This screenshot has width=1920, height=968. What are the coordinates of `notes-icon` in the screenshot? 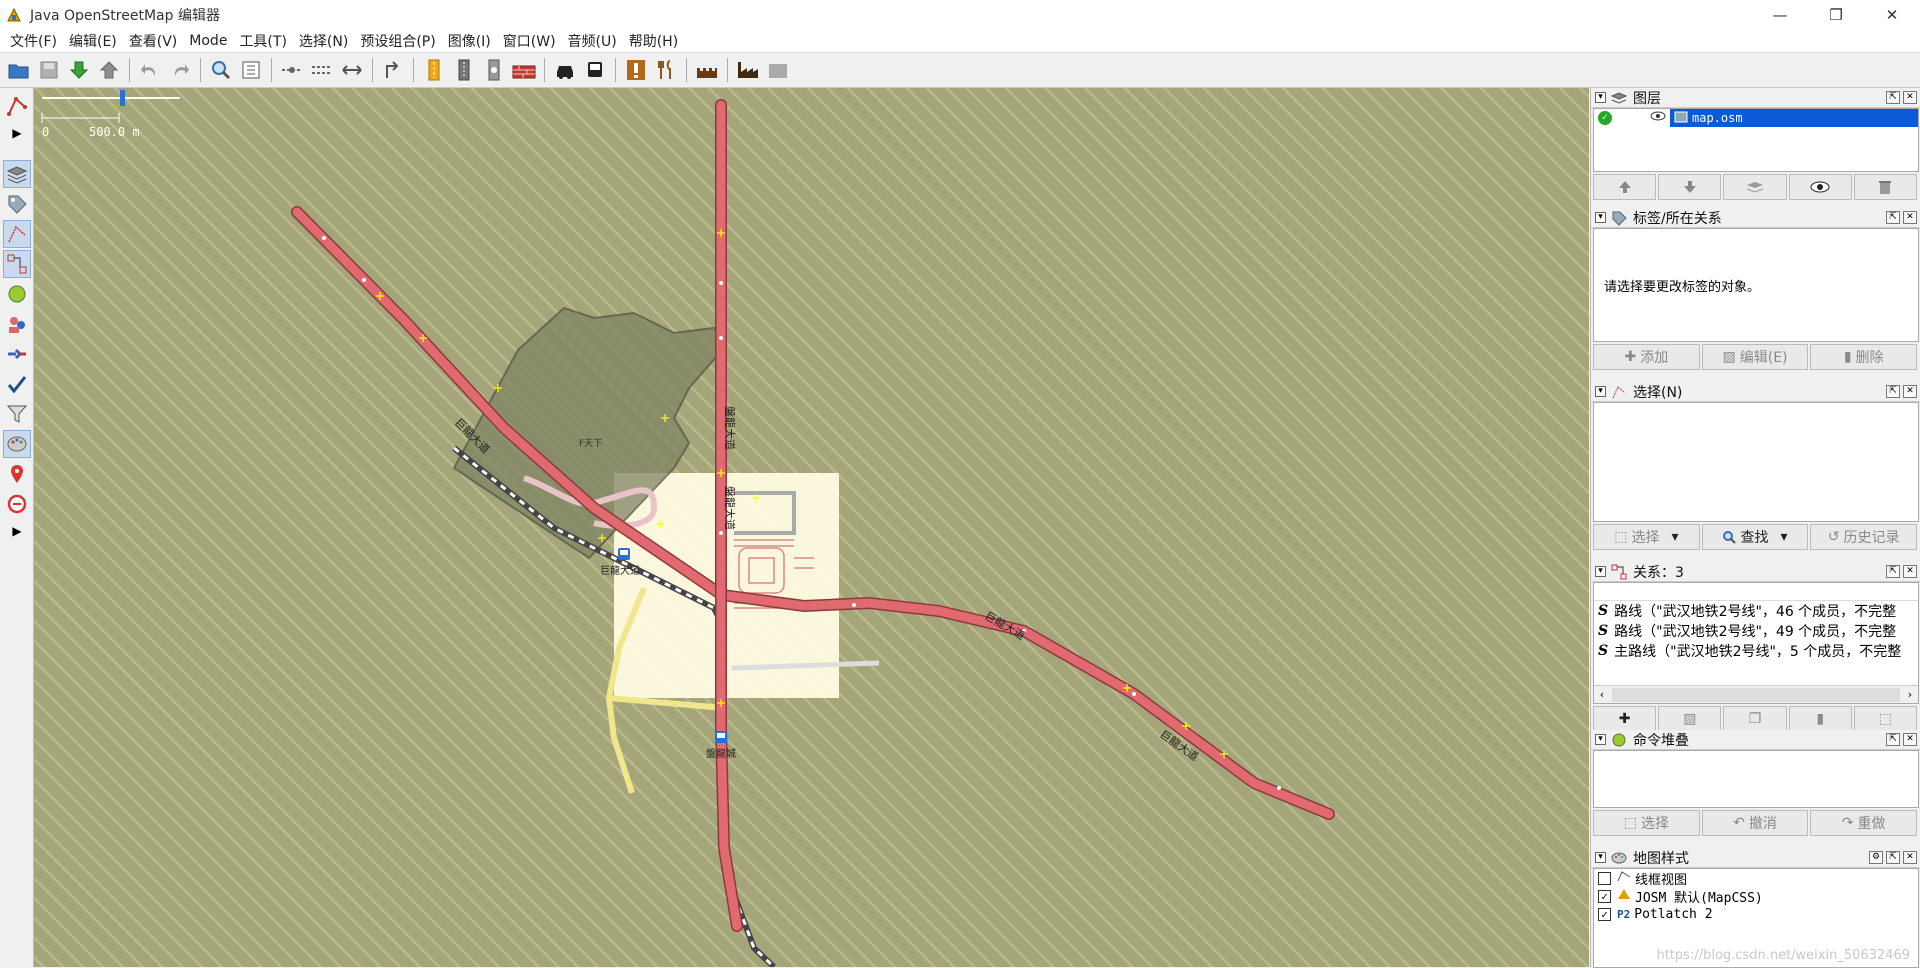 It's located at (17, 474).